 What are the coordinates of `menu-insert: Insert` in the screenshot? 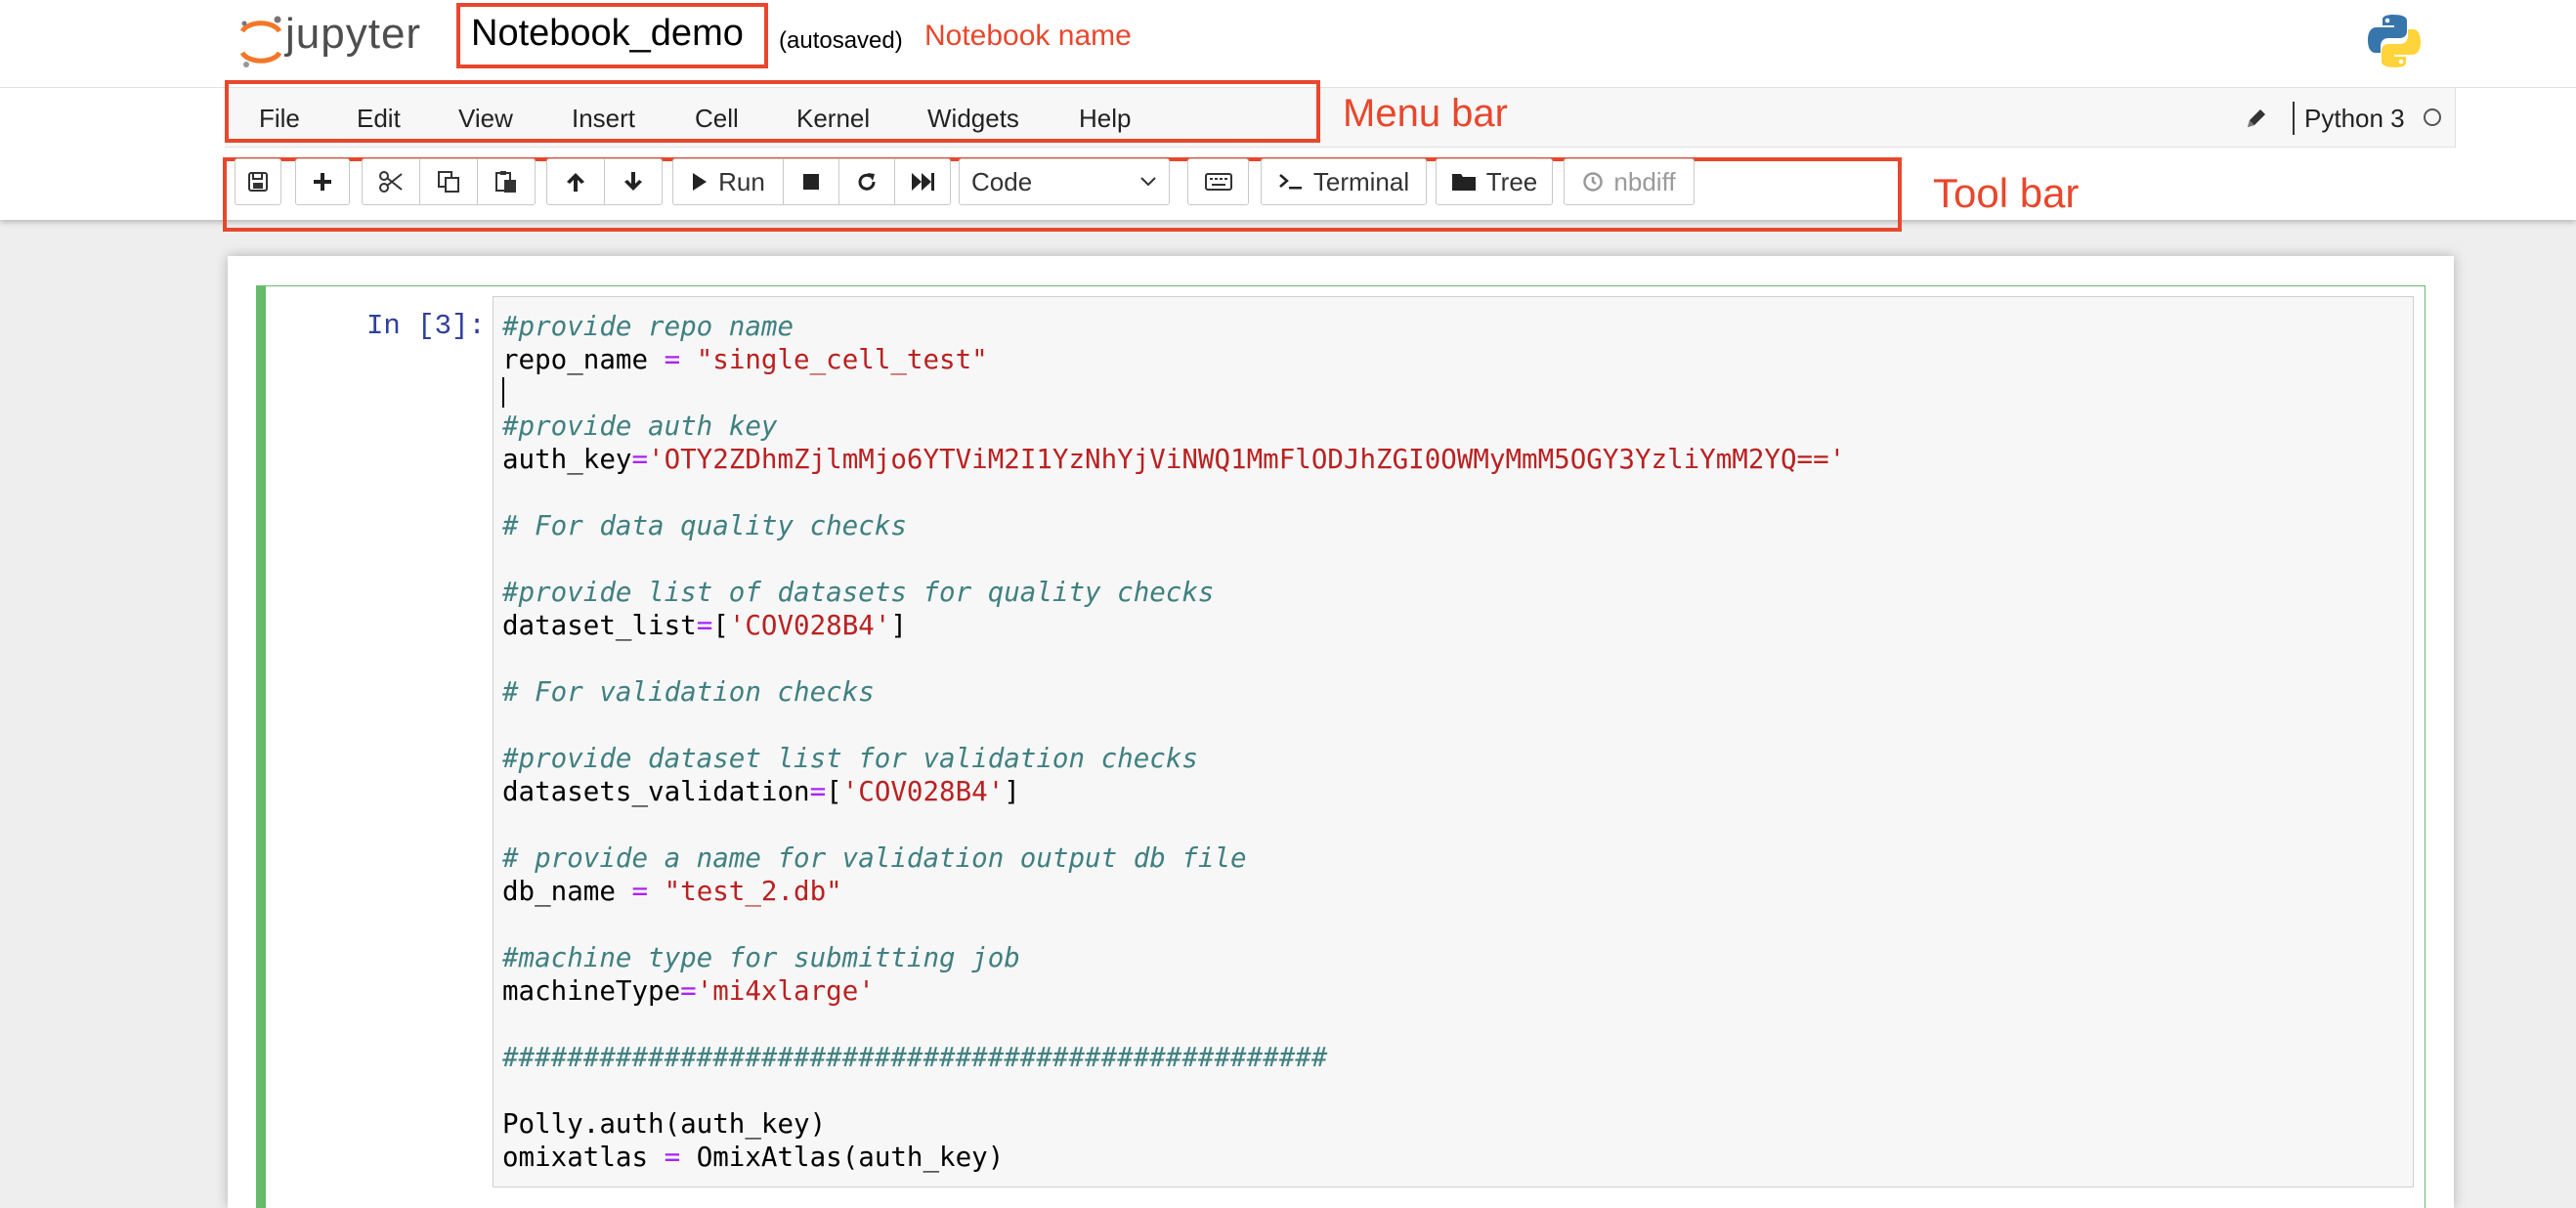 It's located at (603, 119).